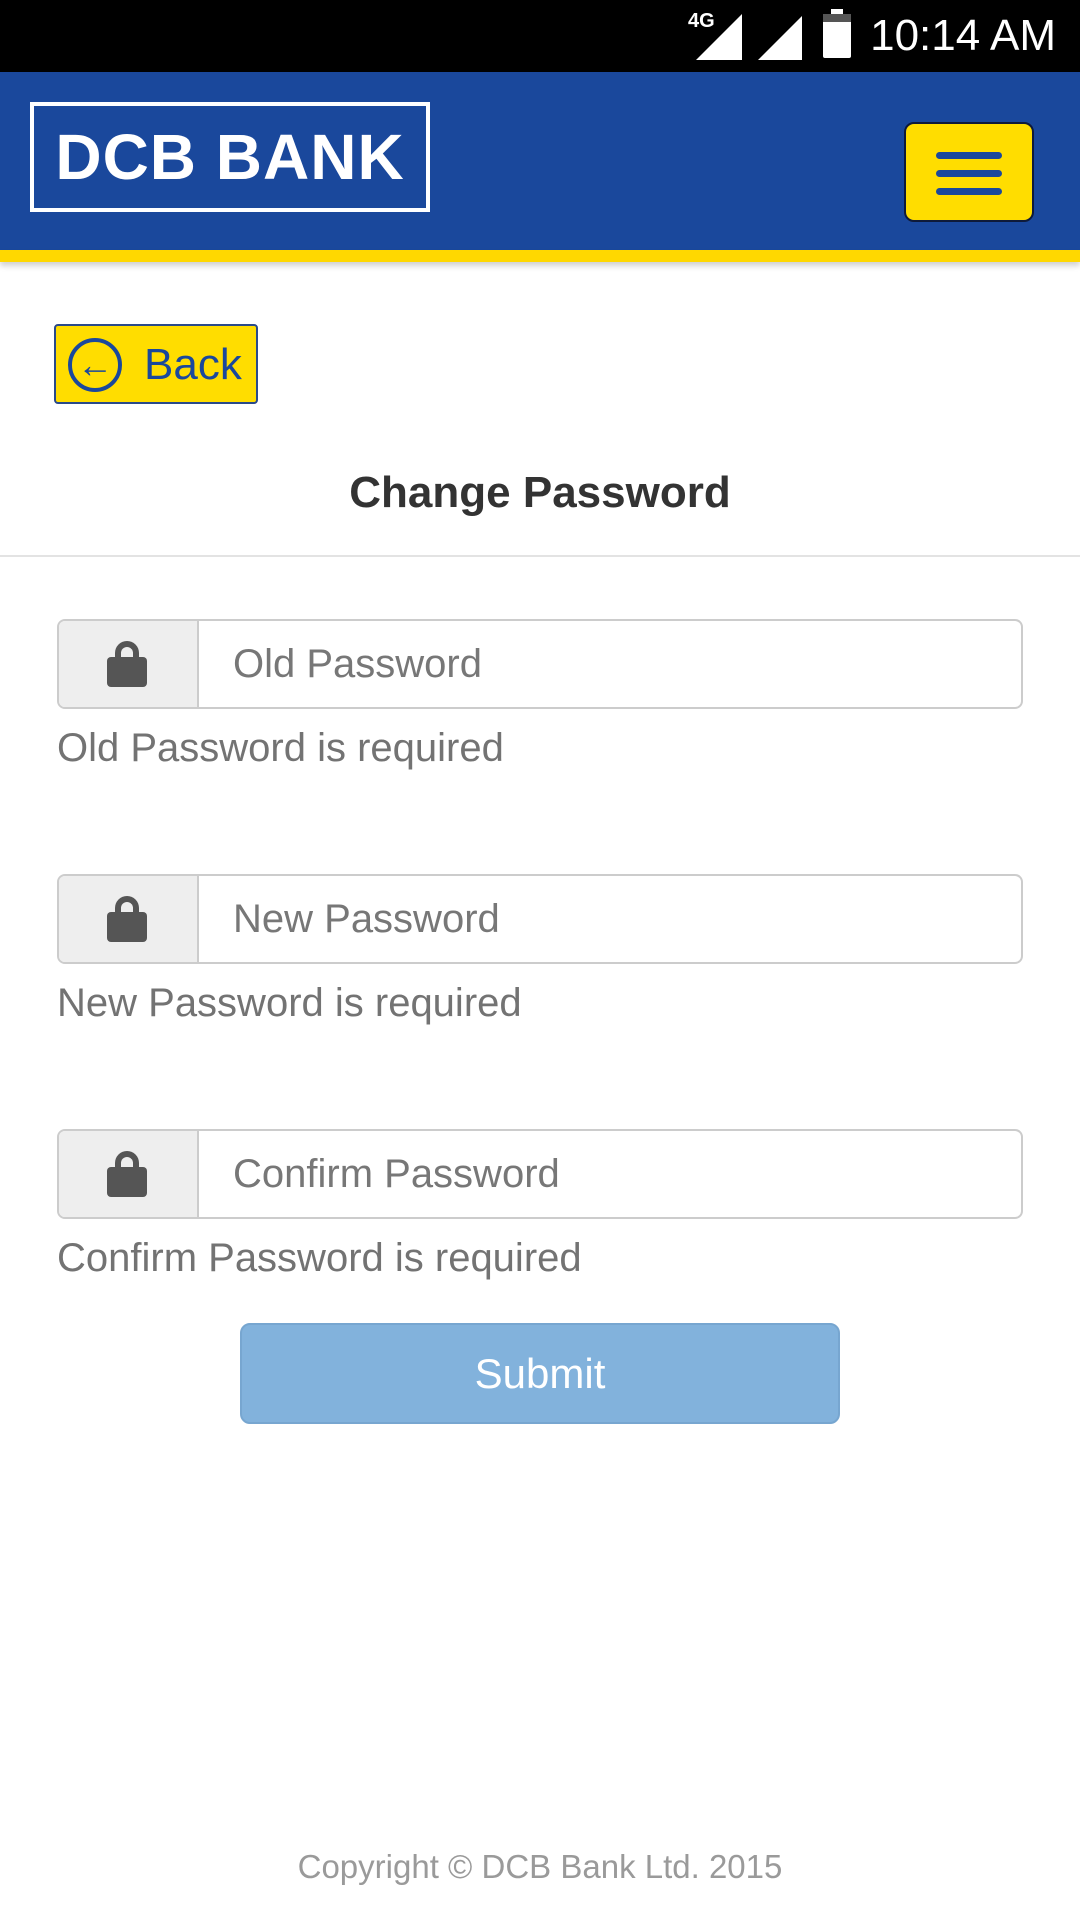 This screenshot has height=1920, width=1080. Describe the element at coordinates (609, 919) in the screenshot. I see `new-password-input` at that location.